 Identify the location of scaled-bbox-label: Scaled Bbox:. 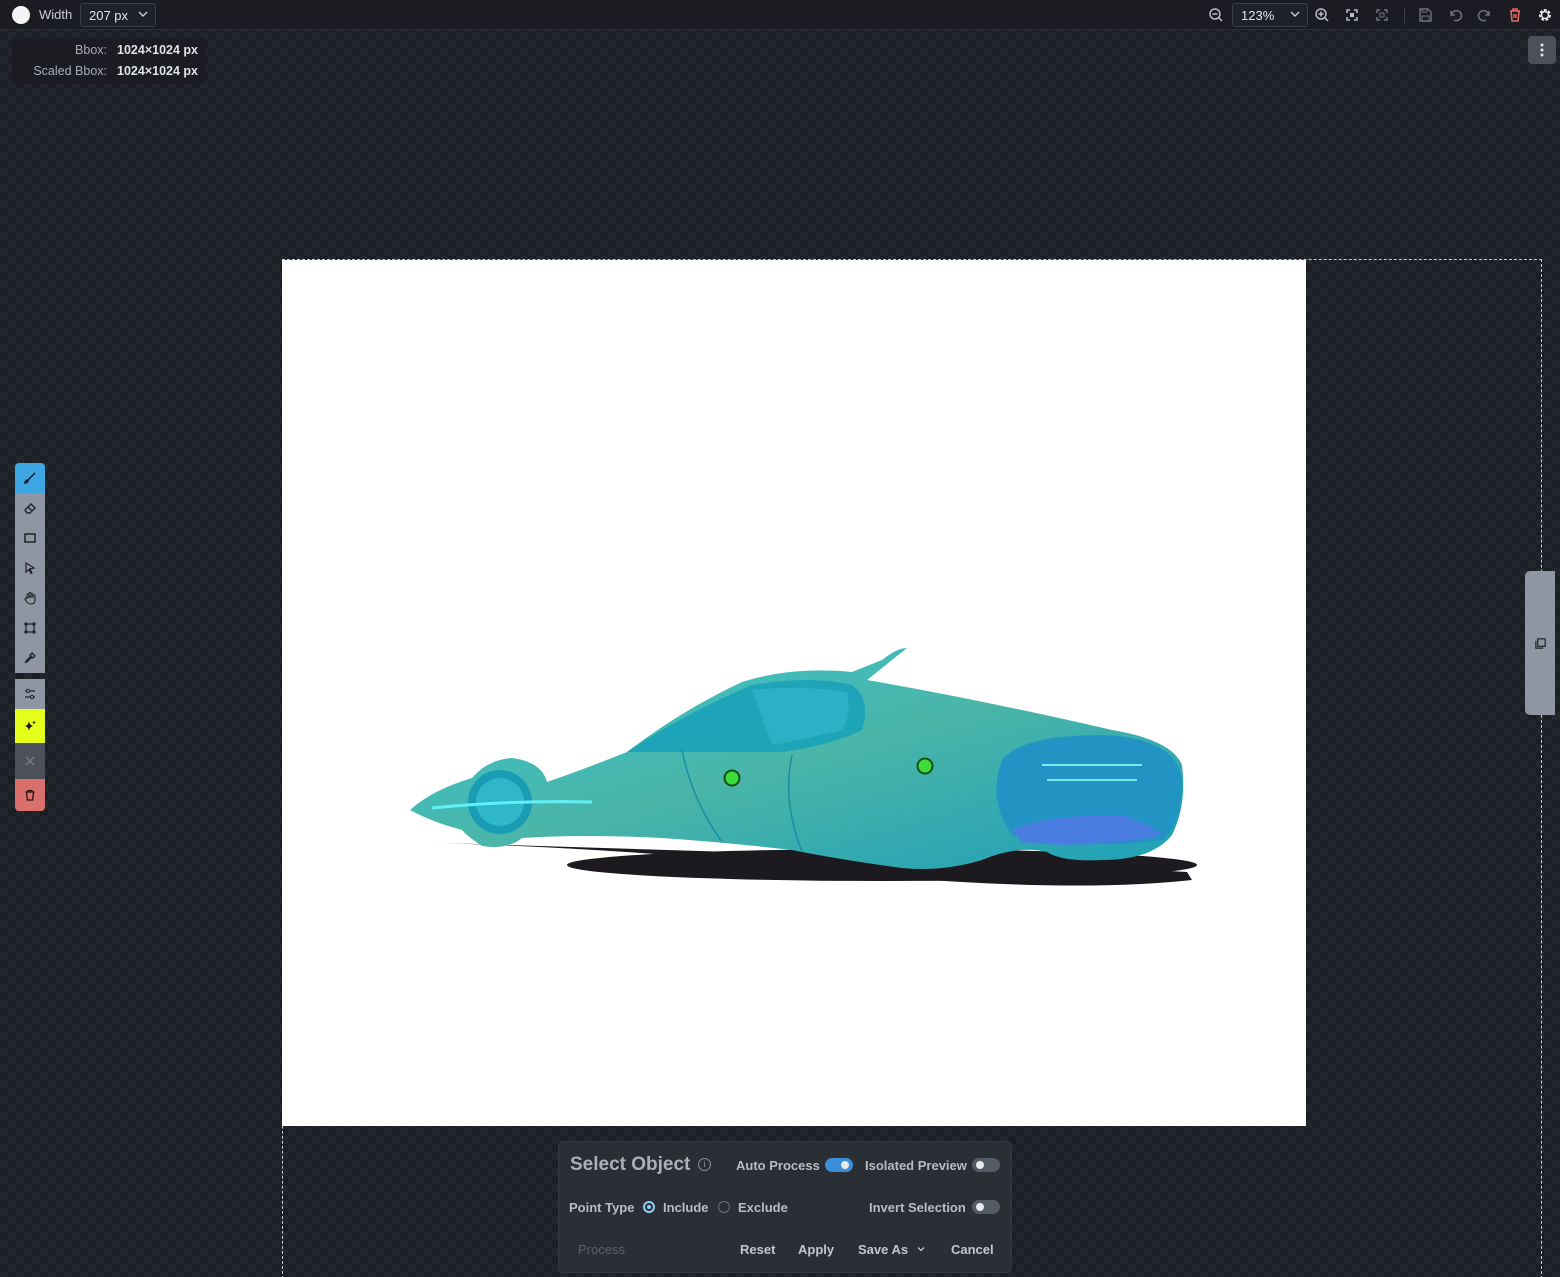
(70, 71).